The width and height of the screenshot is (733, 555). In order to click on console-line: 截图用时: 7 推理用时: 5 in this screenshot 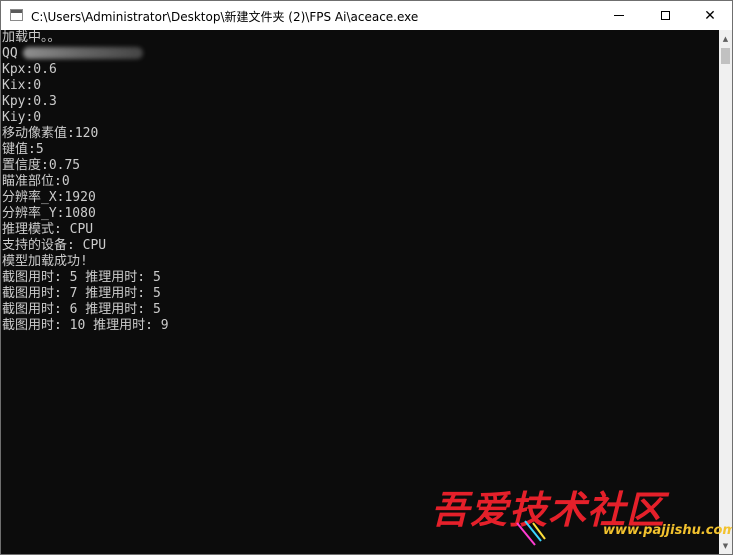, I will do `click(81, 293)`.